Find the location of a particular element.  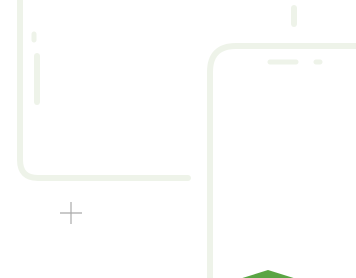

green-triangle-shape is located at coordinates (268, 274).